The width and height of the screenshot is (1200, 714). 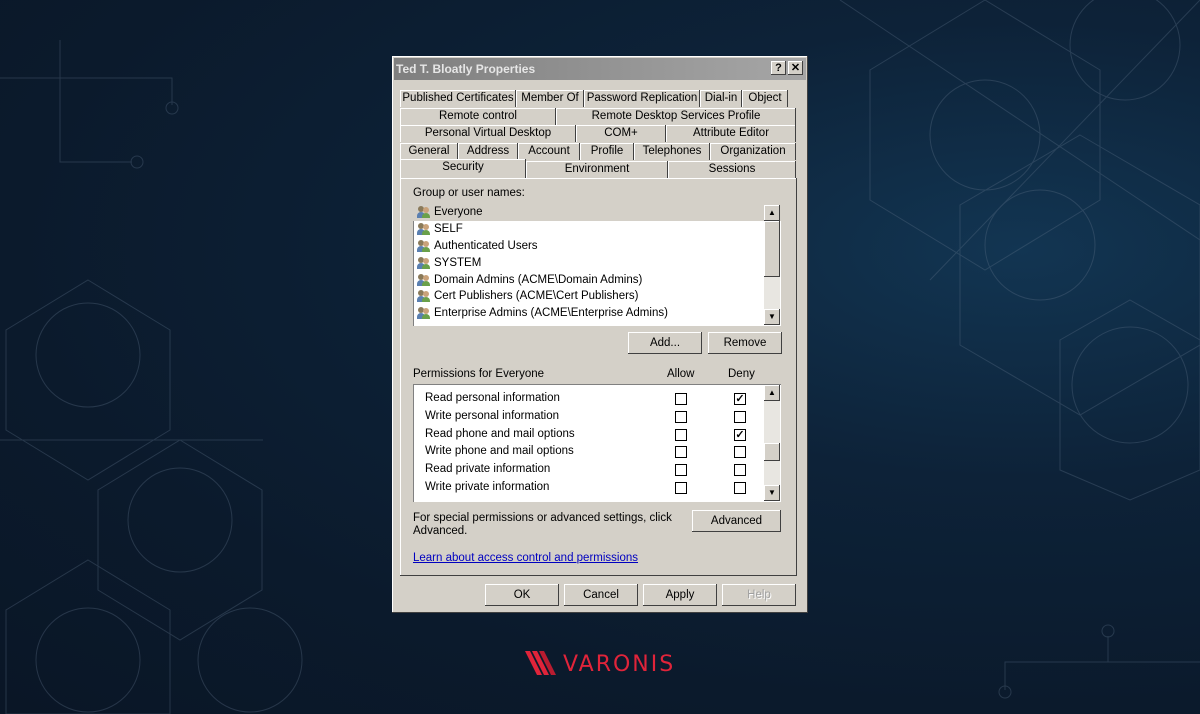 I want to click on scroll-up-icon: ▲, so click(x=772, y=213).